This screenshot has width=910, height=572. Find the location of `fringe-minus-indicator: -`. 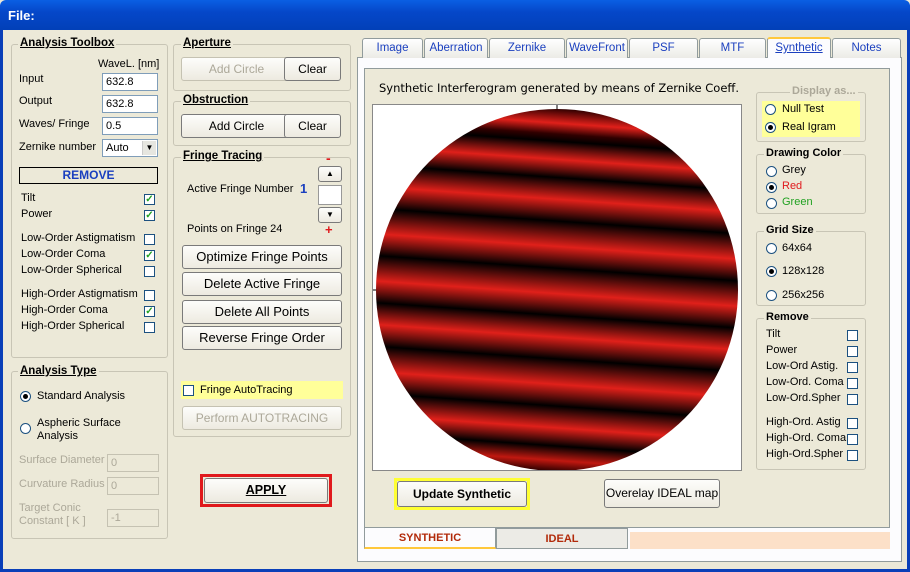

fringe-minus-indicator: - is located at coordinates (328, 158).